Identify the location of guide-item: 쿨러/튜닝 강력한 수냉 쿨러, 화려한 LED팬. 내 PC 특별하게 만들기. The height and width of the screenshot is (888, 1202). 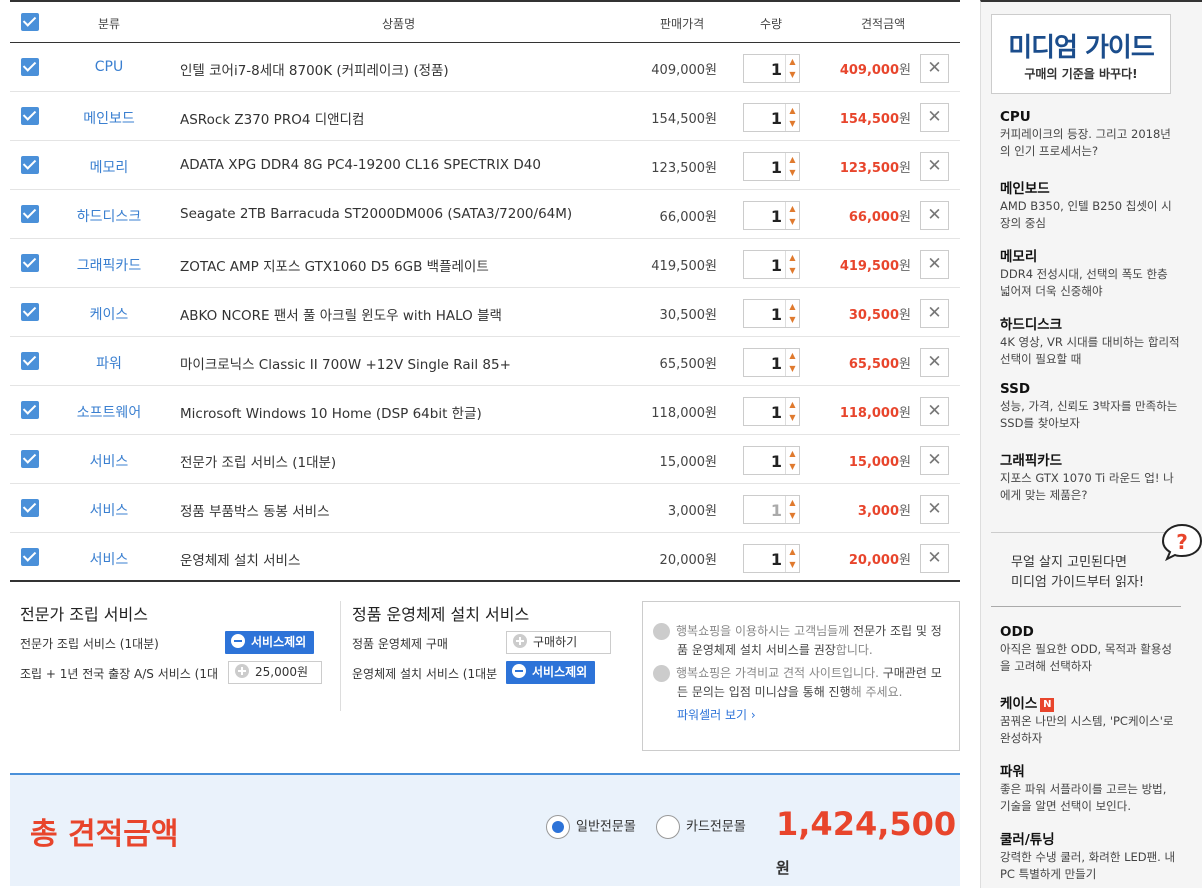
(1090, 855).